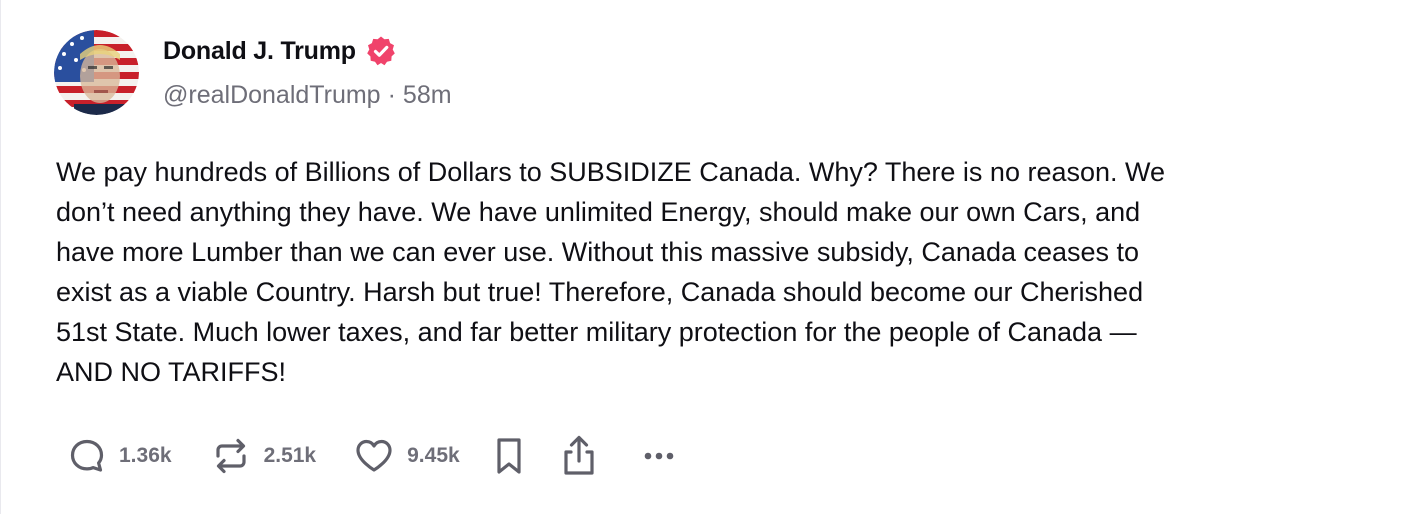  I want to click on author-name-row: Donald J. Trump, so click(280, 51).